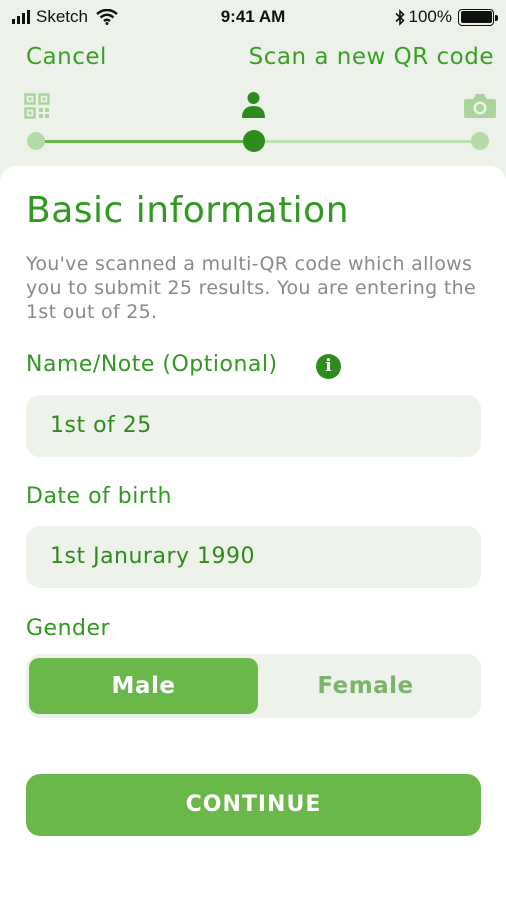  What do you see at coordinates (68, 628) in the screenshot?
I see `gender-label: Gender` at bounding box center [68, 628].